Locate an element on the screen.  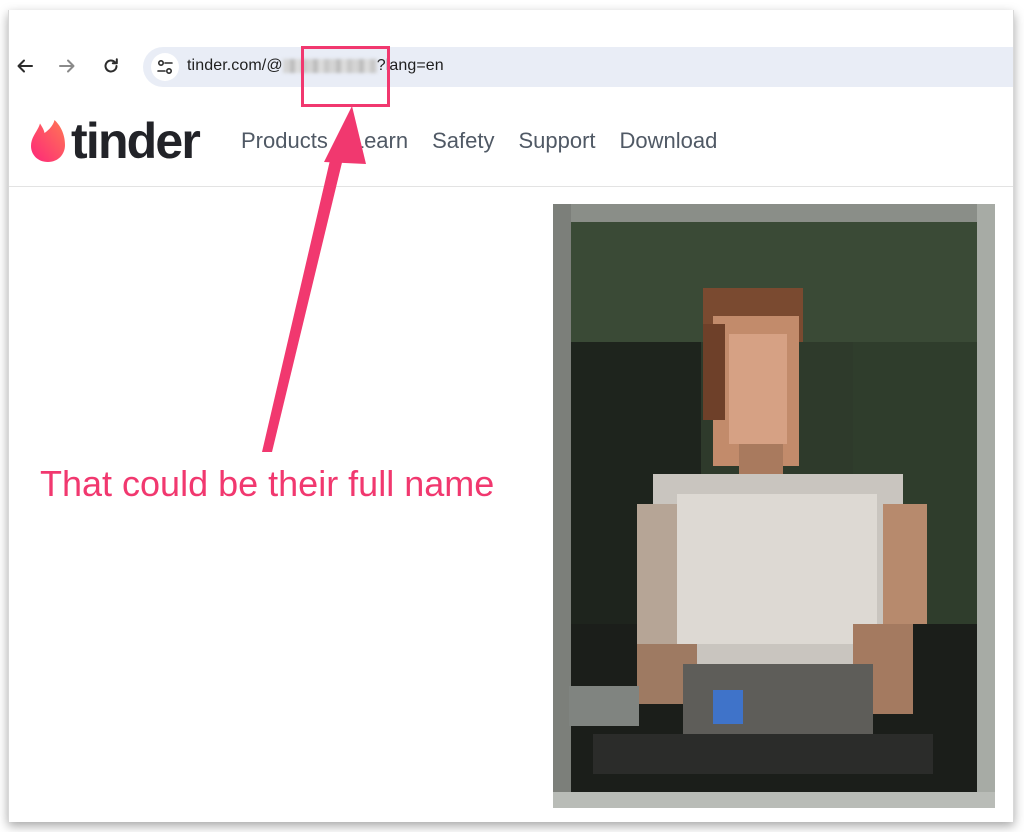
annotation-text: That could be their full name is located at coordinates (267, 483).